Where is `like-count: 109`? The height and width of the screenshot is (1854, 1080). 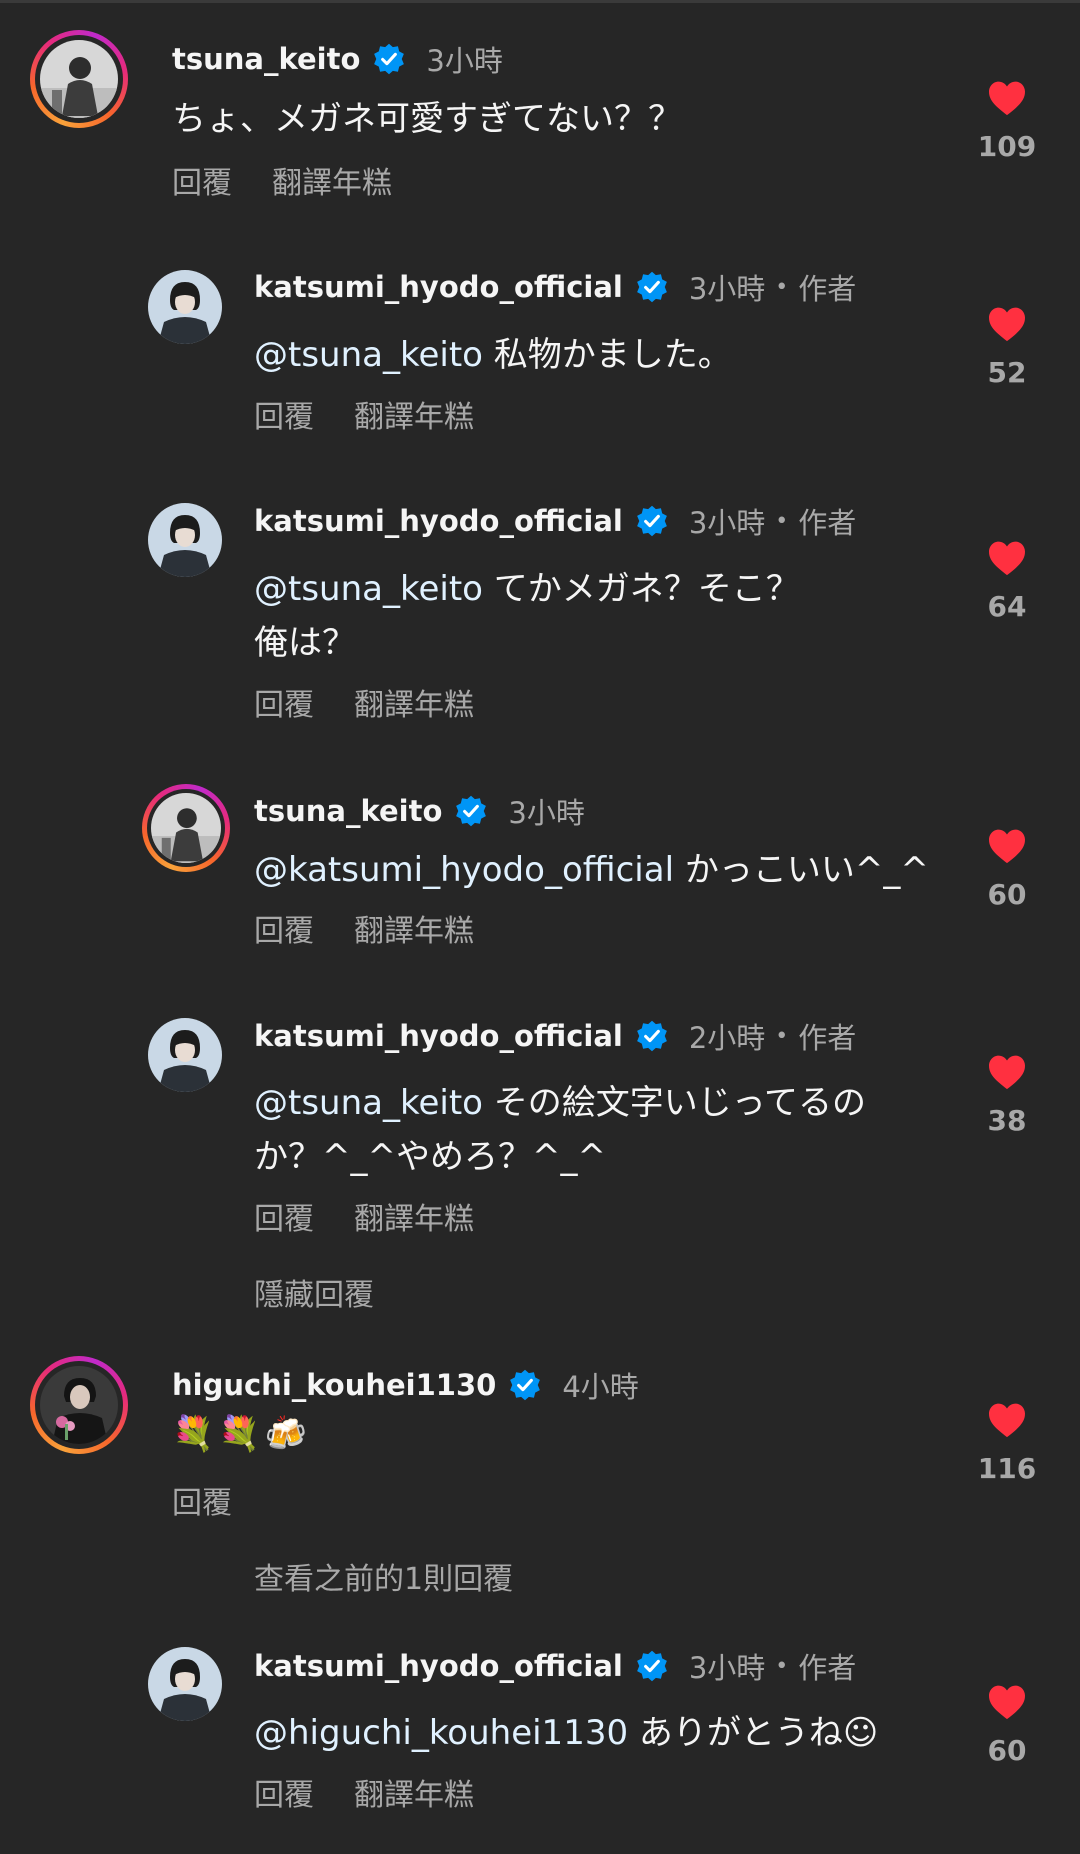
like-count: 109 is located at coordinates (1007, 146).